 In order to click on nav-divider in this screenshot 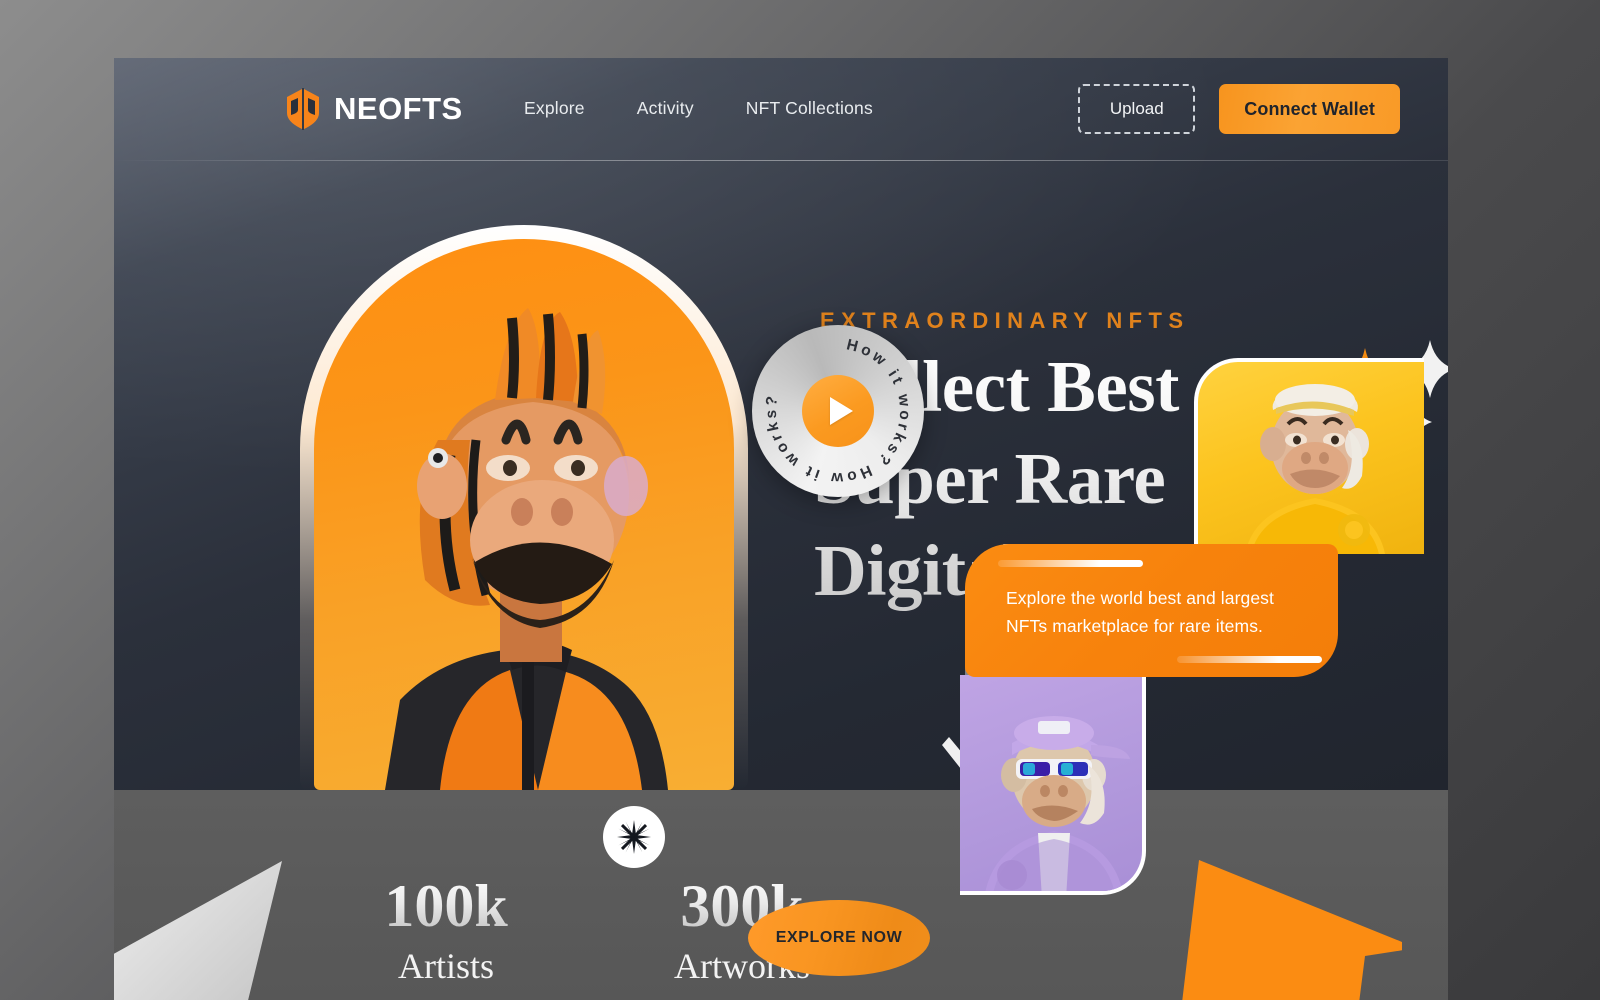, I will do `click(781, 160)`.